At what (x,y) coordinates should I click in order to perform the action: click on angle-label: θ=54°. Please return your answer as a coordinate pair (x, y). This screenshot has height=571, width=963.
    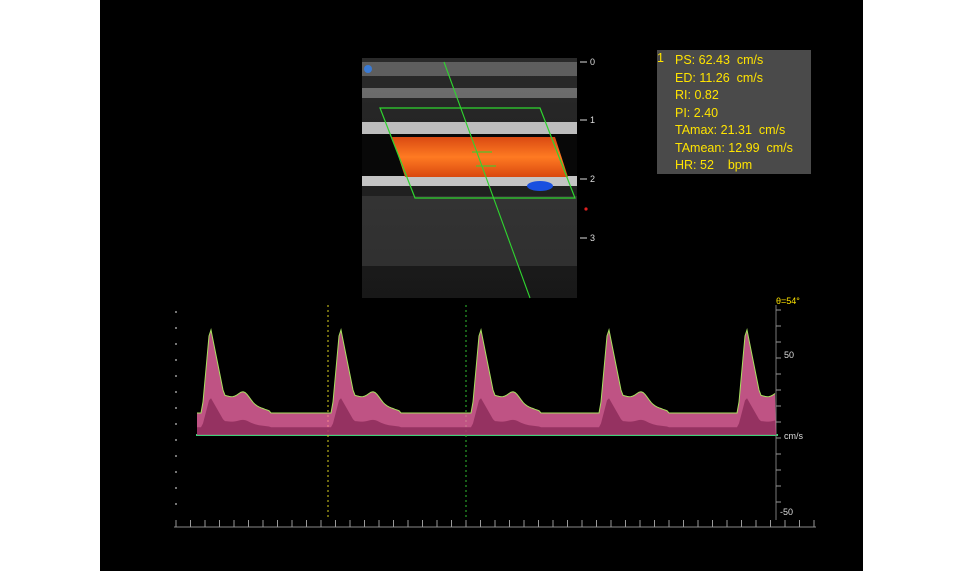
    Looking at the image, I should click on (788, 301).